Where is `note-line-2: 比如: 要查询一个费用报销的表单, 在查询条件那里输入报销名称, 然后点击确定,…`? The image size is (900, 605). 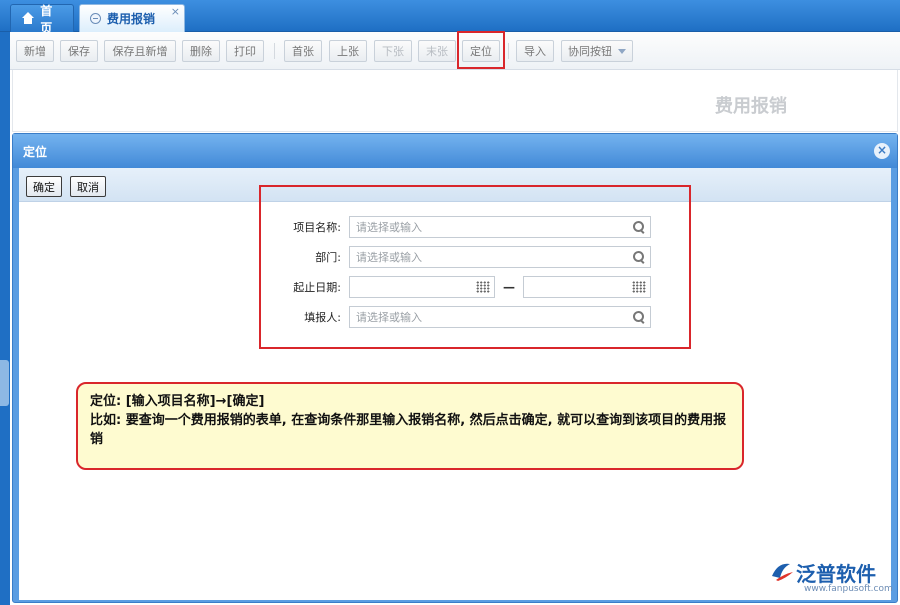 note-line-2: 比如: 要查询一个费用报销的表单, 在查询条件那里输入报销名称, 然后点击确定,… is located at coordinates (408, 430).